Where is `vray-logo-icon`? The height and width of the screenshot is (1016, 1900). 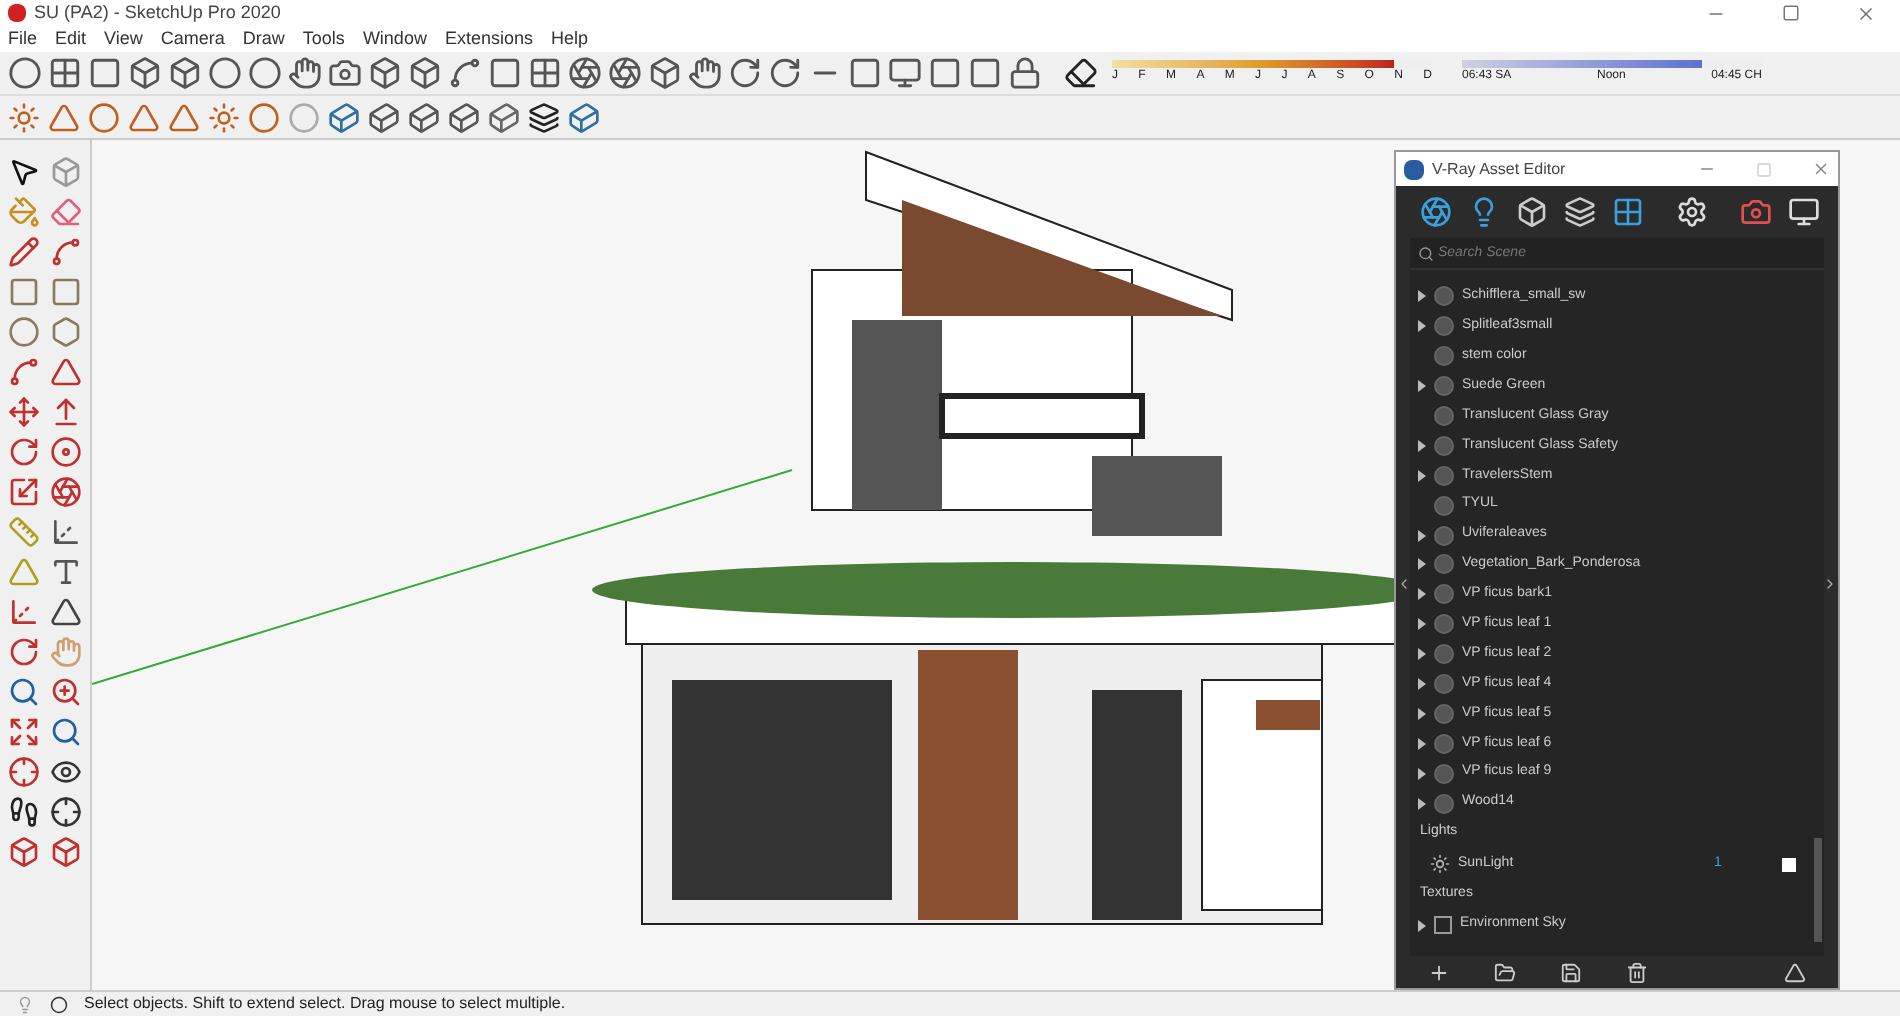 vray-logo-icon is located at coordinates (1414, 169).